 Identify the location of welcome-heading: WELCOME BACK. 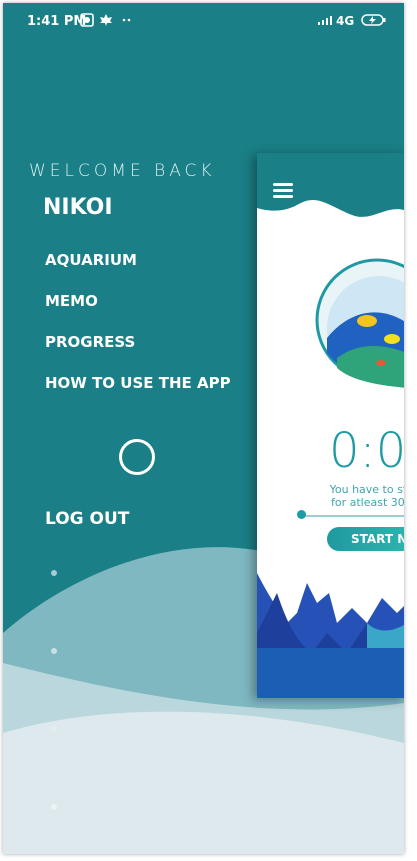
(122, 171).